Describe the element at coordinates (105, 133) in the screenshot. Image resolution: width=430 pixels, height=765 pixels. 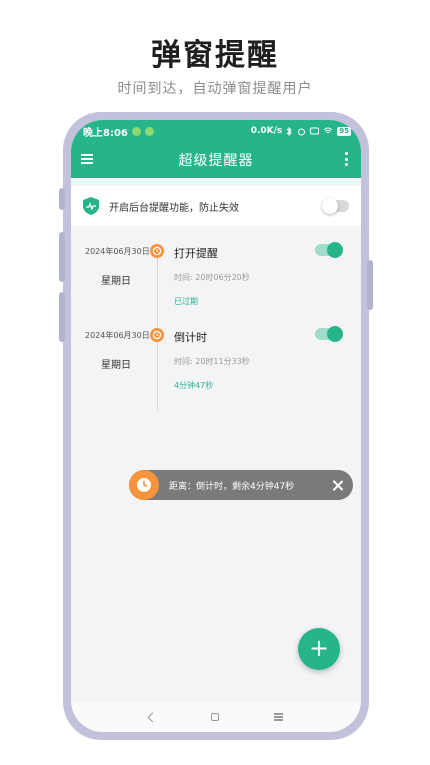
I see `status-time: 晚上8:06` at that location.